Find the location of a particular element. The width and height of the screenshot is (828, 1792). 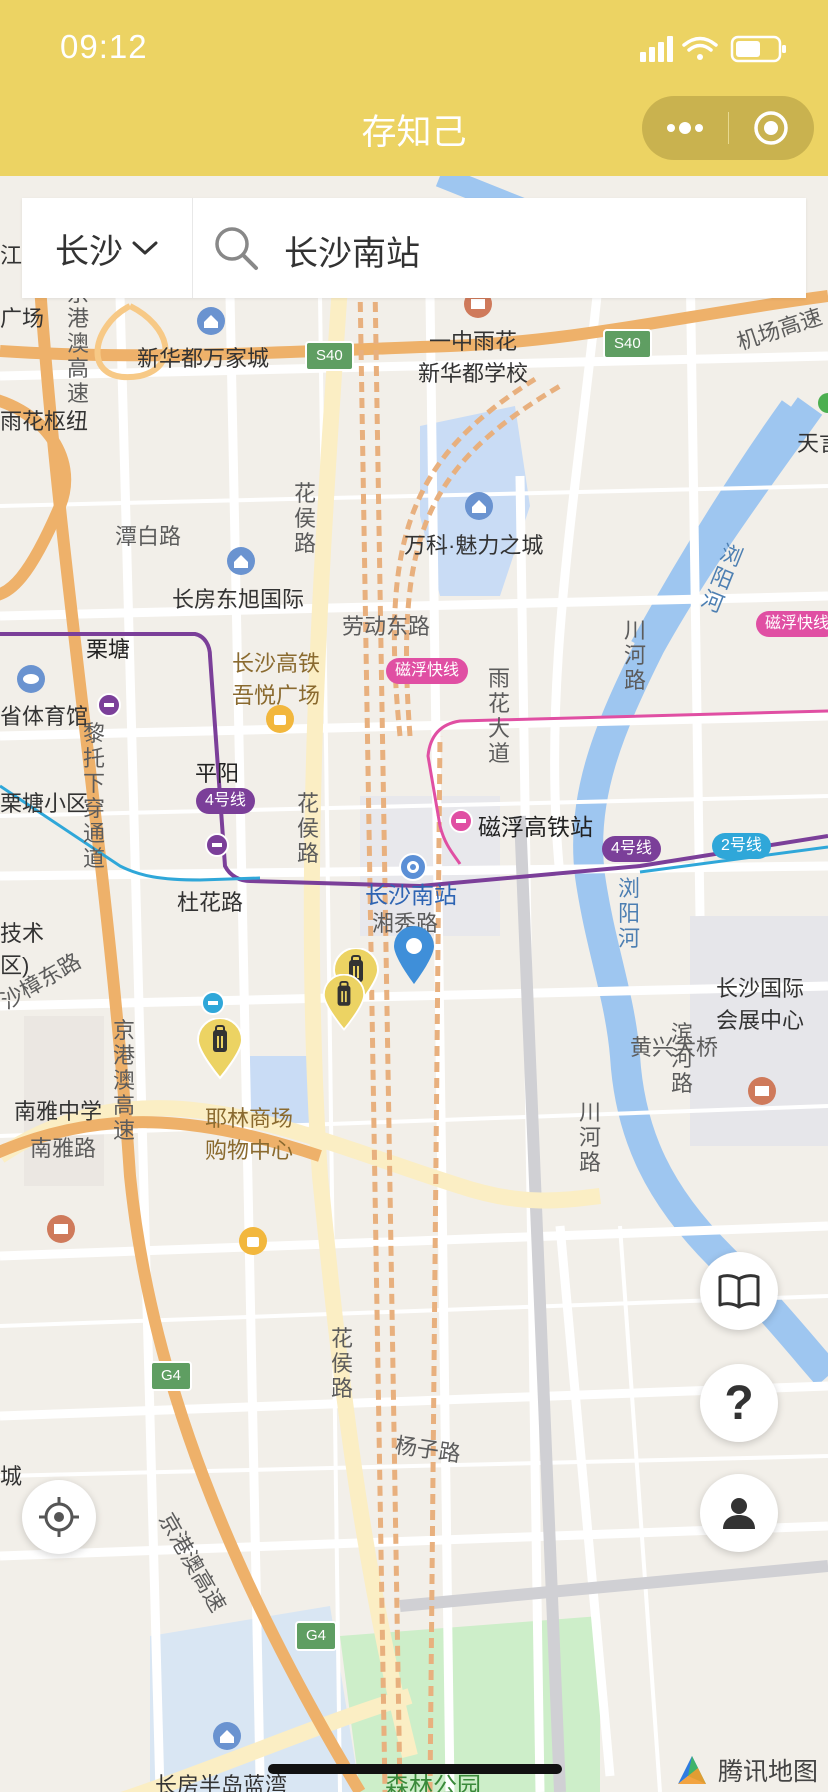

poi-label: 长沙国际 会展中心 is located at coordinates (760, 1004).